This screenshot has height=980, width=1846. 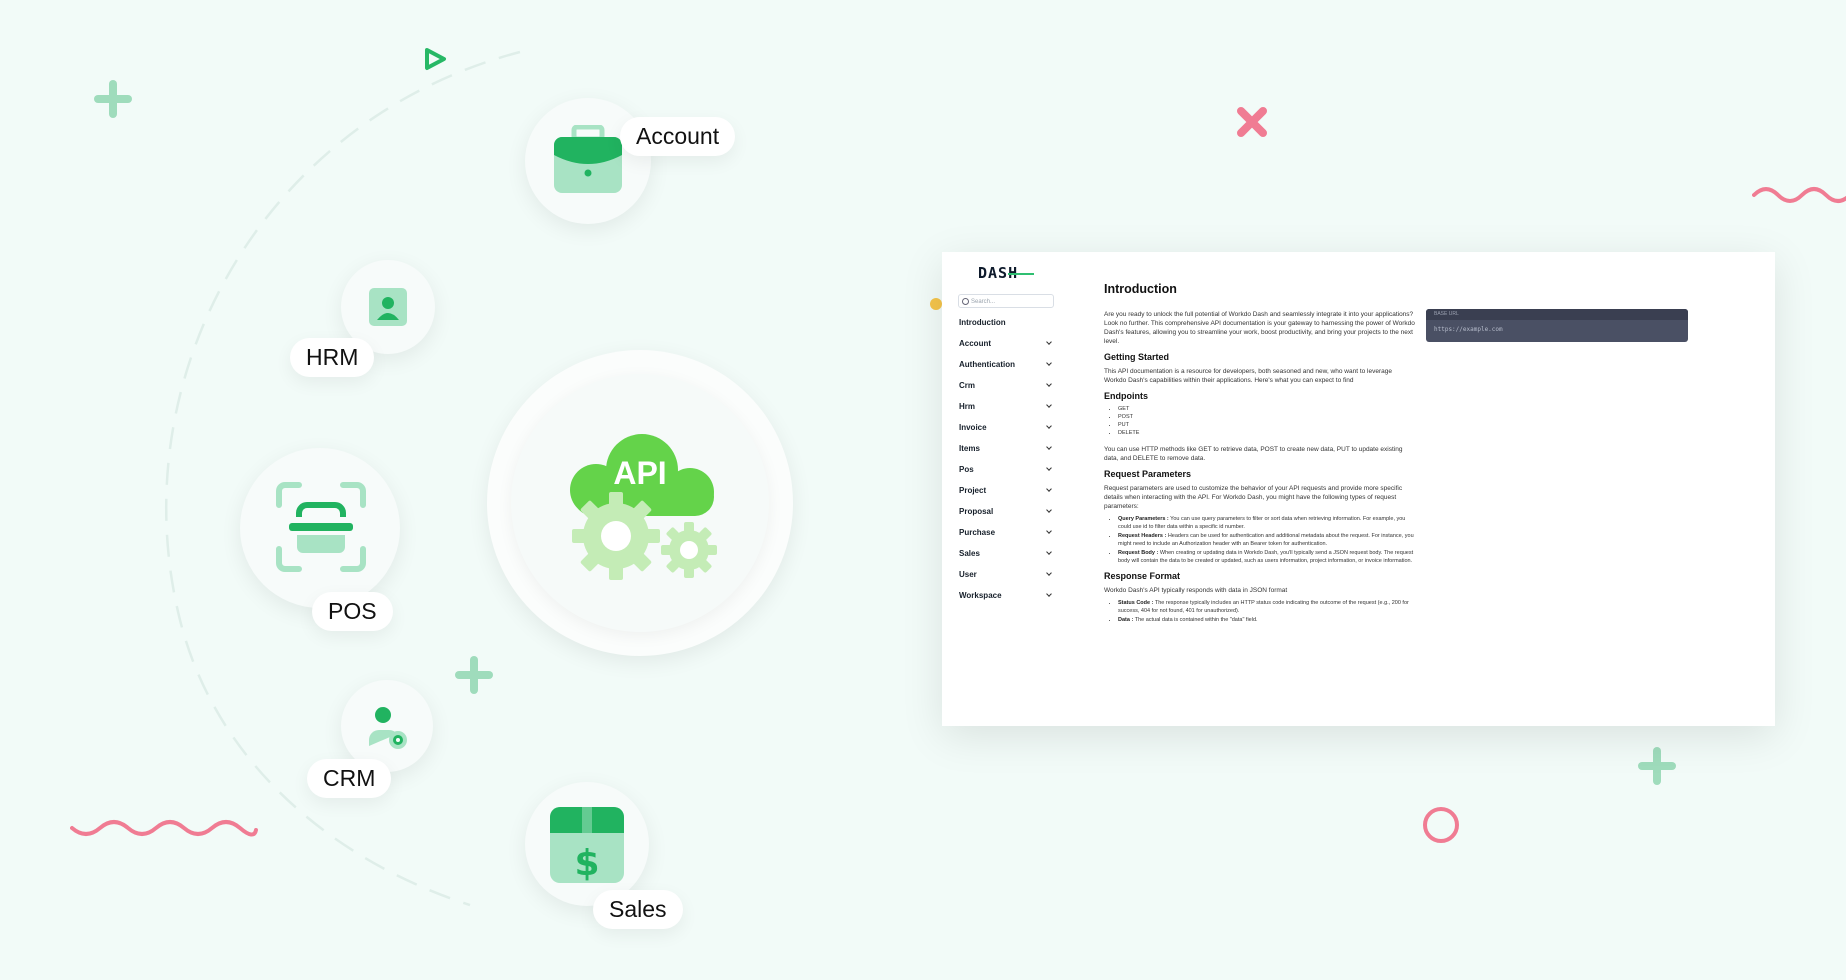 What do you see at coordinates (388, 309) in the screenshot?
I see `user-card-icon` at bounding box center [388, 309].